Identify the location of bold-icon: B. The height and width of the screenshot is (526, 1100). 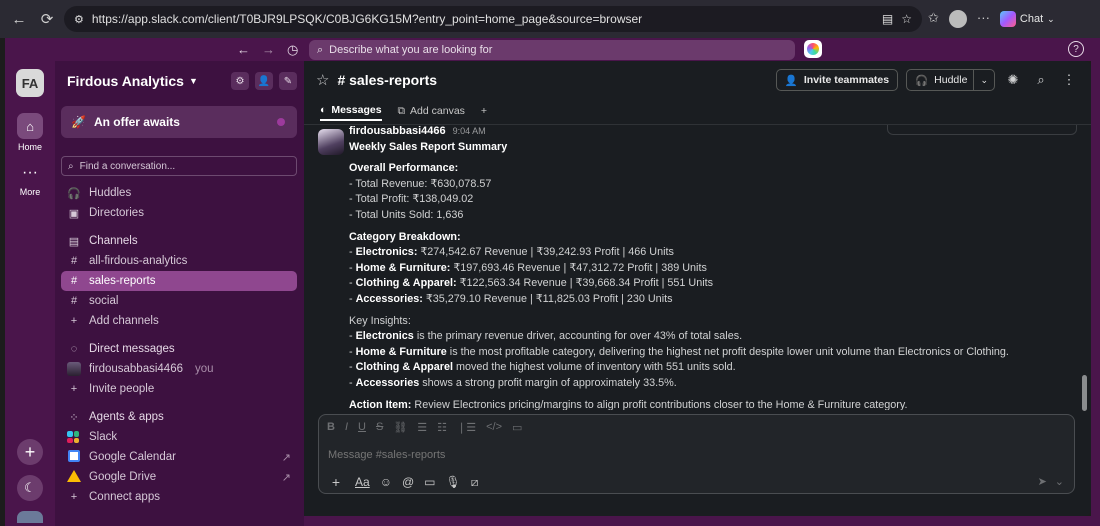
(331, 427).